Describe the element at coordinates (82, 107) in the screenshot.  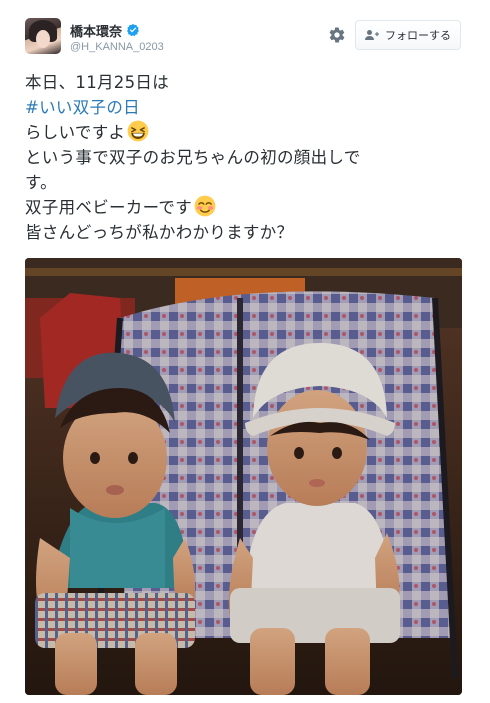
I see `hashtag-link: #いい双子の日` at that location.